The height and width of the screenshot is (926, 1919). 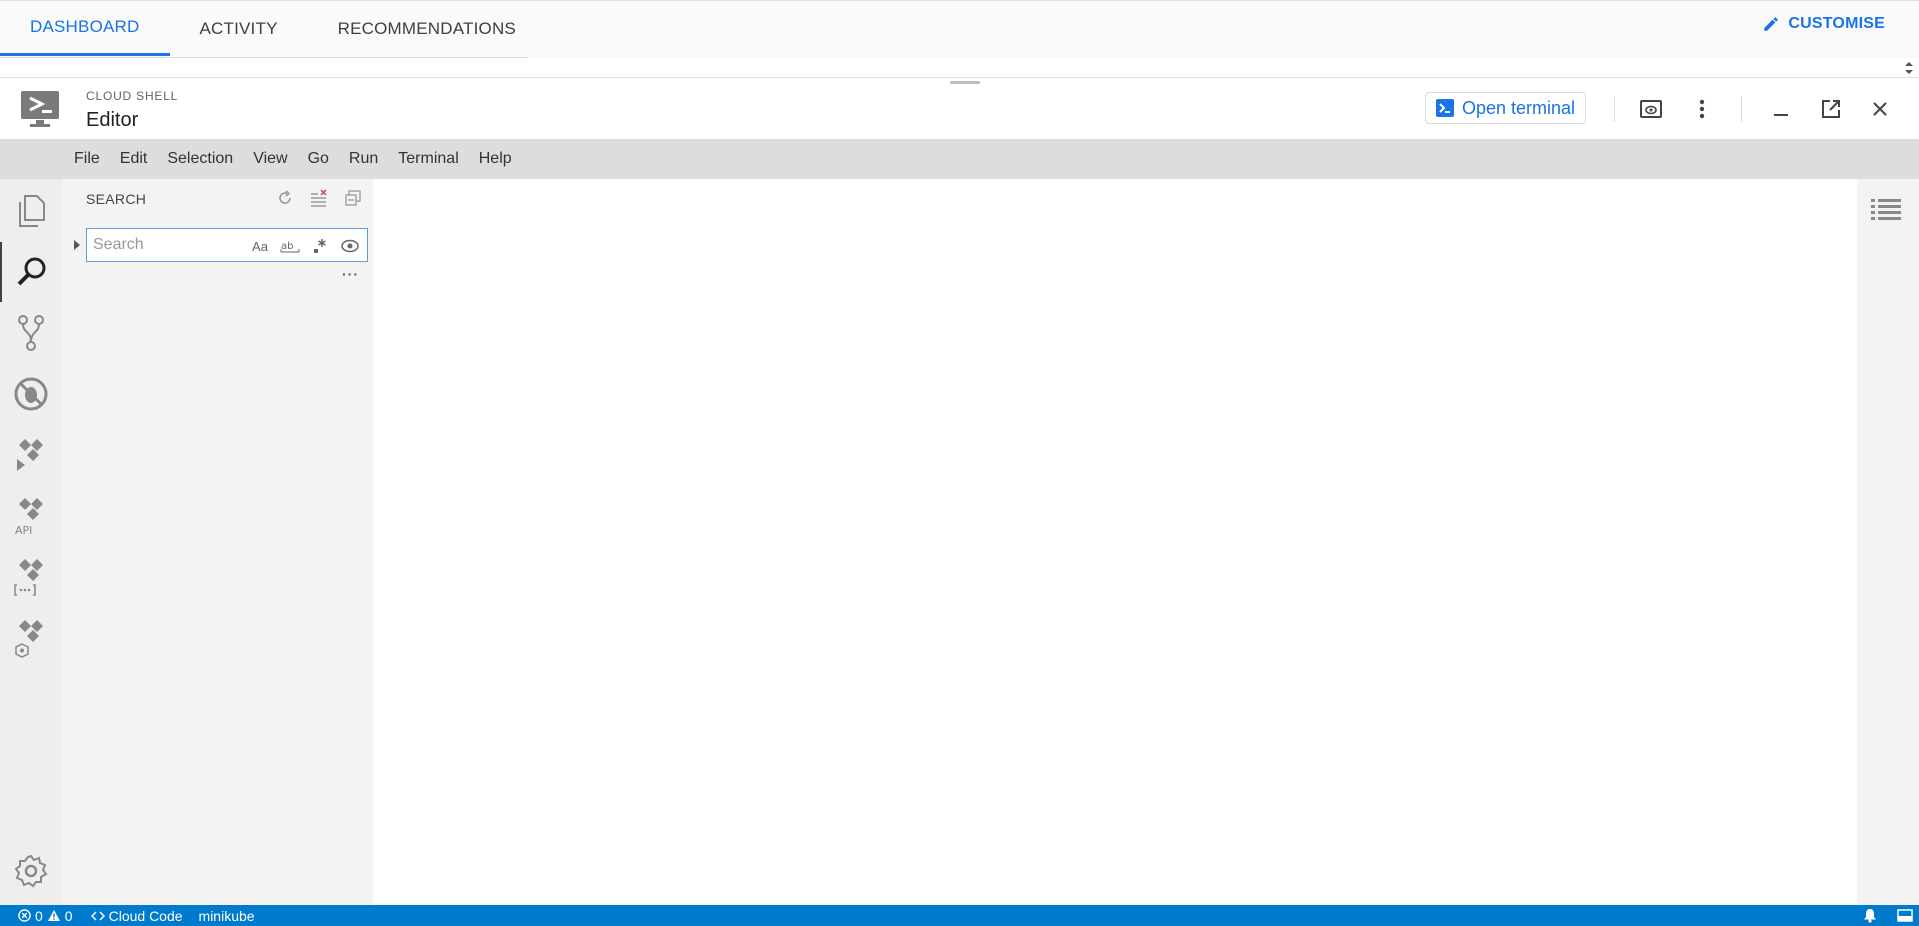 I want to click on secret-manager-icon, so click(x=28, y=577).